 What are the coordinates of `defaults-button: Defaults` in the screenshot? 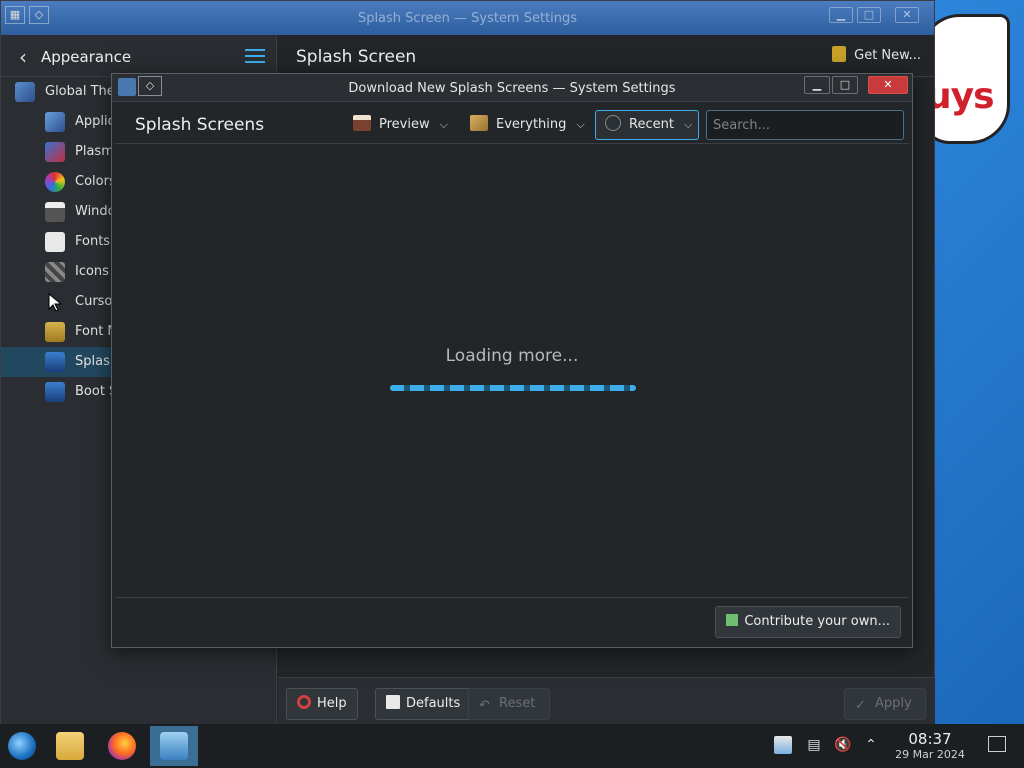 It's located at (423, 704).